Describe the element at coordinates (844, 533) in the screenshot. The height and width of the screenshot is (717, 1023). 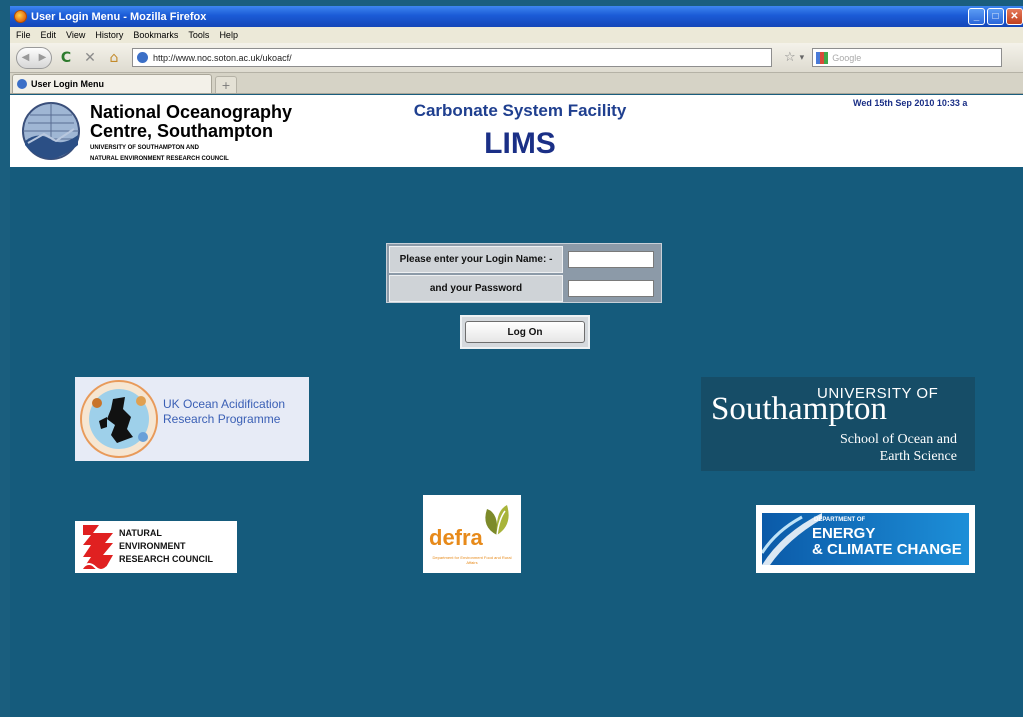
I see `decc-energy-label: ENERGY` at that location.